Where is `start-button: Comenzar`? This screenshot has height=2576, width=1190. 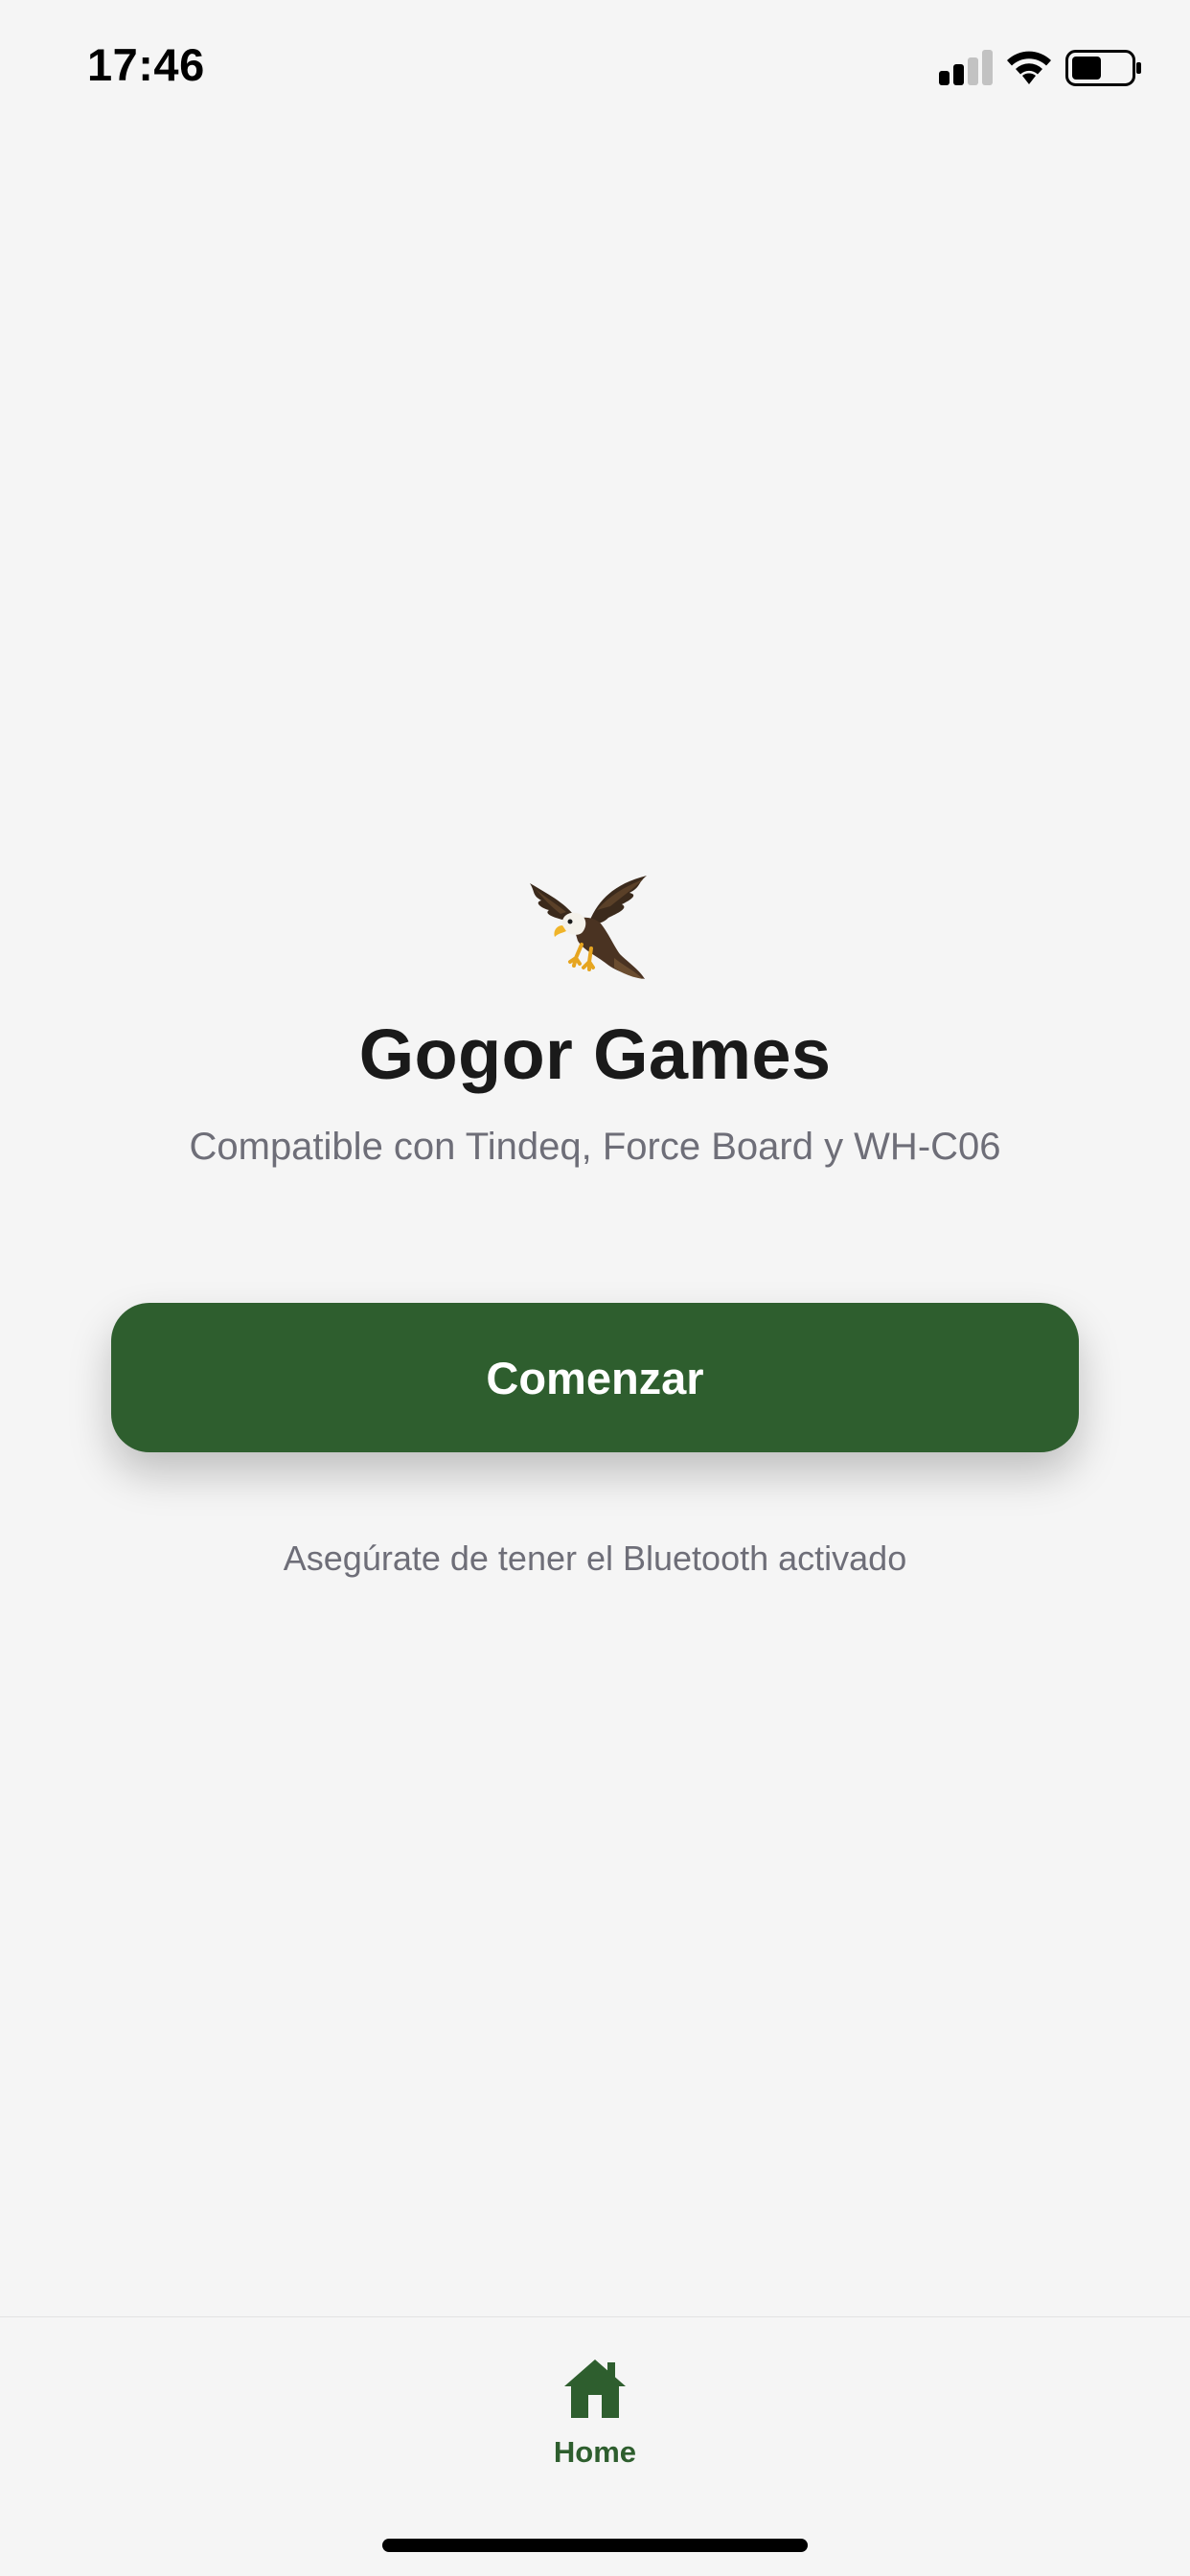
start-button: Comenzar is located at coordinates (595, 1378).